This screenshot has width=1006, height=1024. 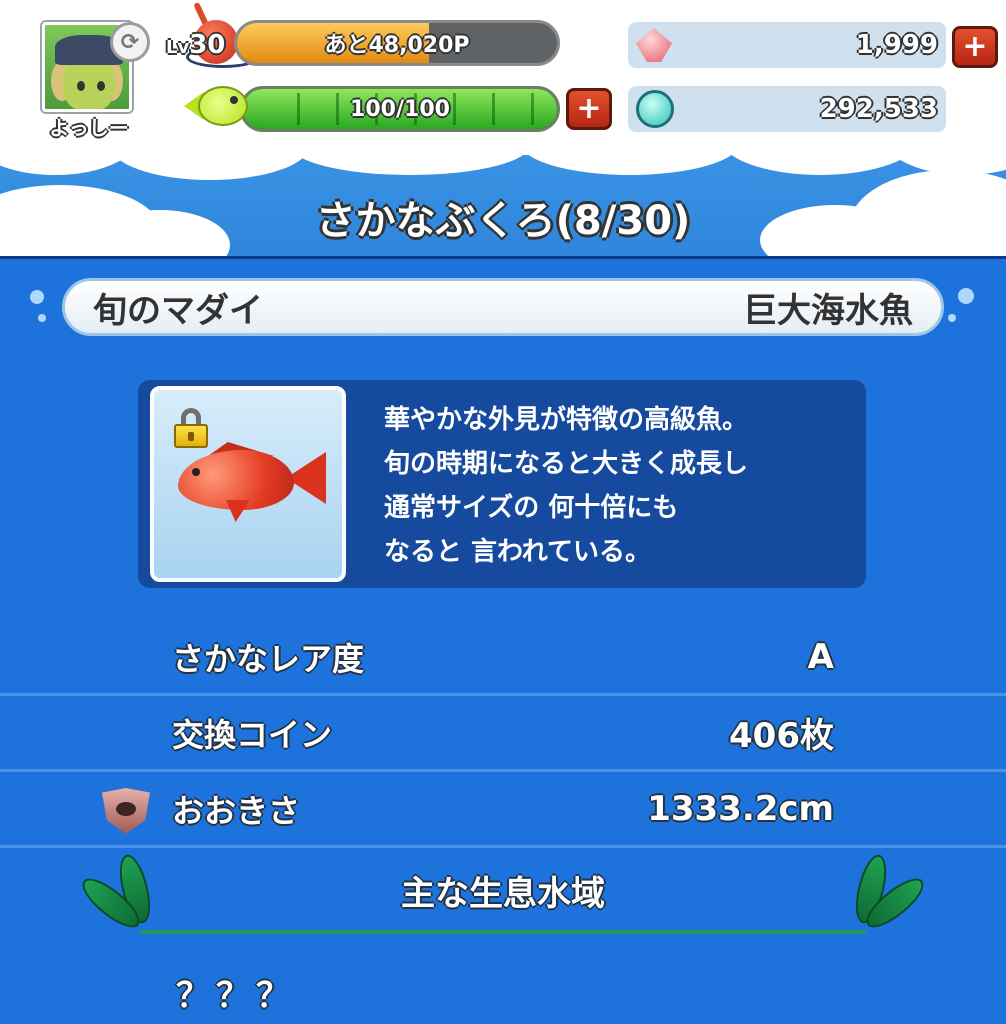 I want to click on coin-counter: 292,533, so click(x=787, y=109).